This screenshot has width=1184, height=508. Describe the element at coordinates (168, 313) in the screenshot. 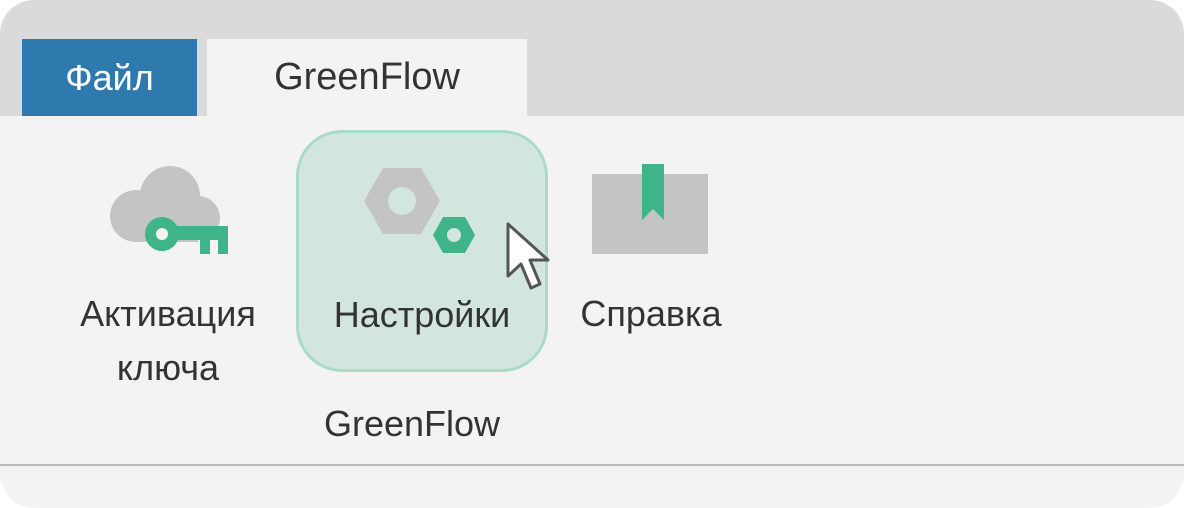

I see `activate-key-label-line1: Активация` at that location.